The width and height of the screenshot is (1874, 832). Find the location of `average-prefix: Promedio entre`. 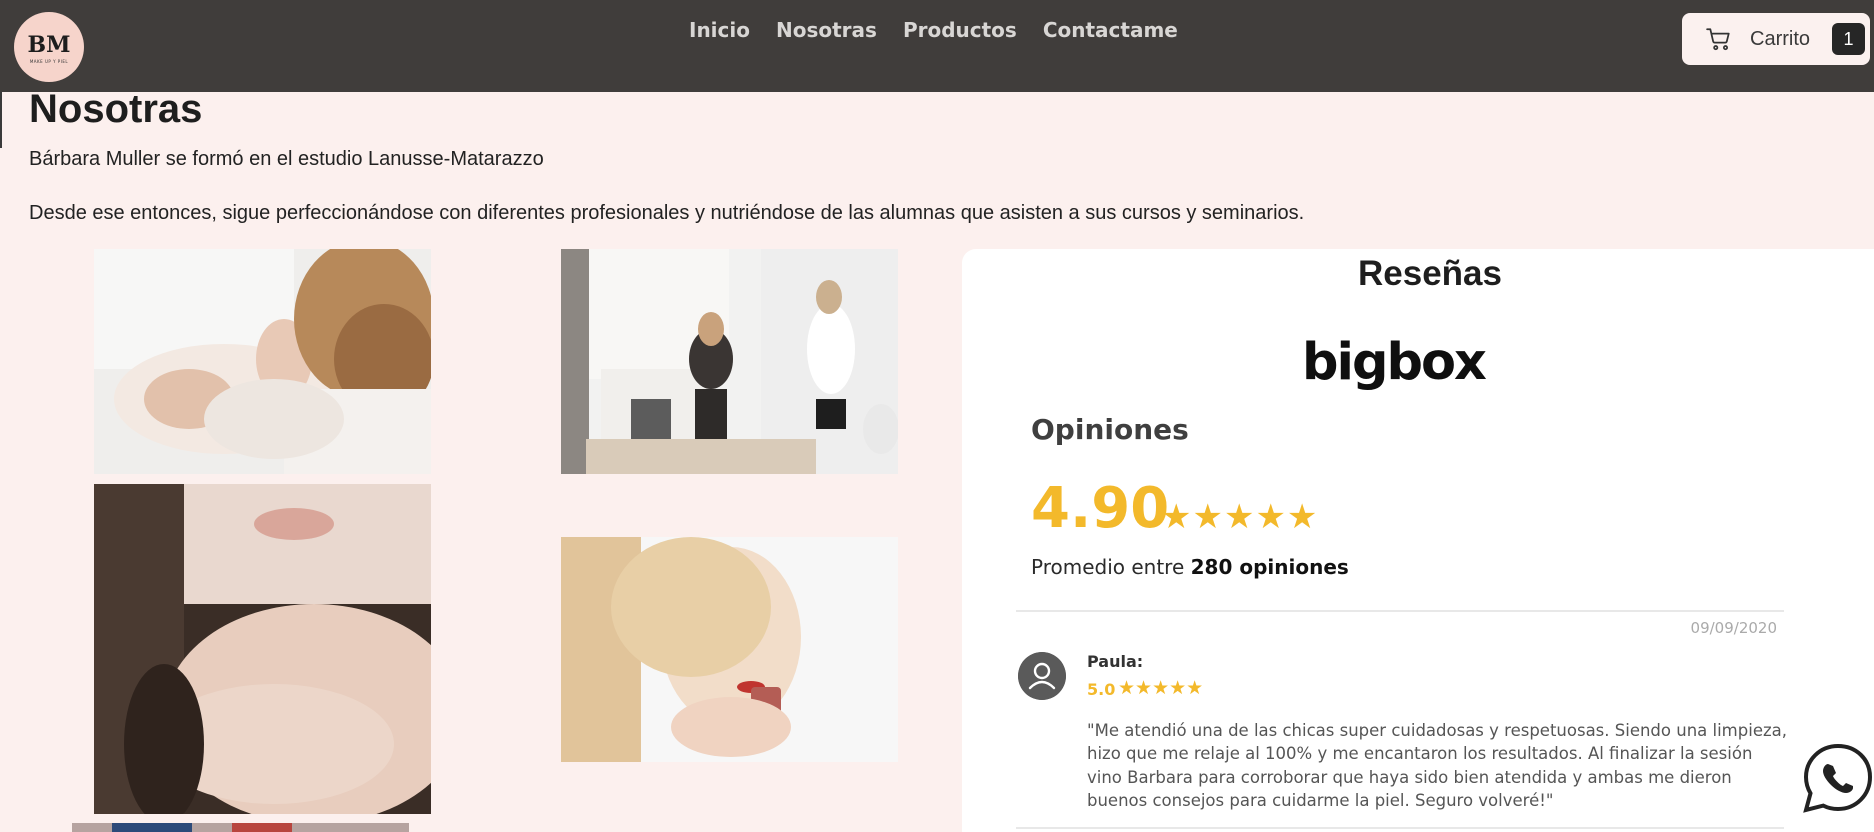

average-prefix: Promedio entre is located at coordinates (1111, 567).